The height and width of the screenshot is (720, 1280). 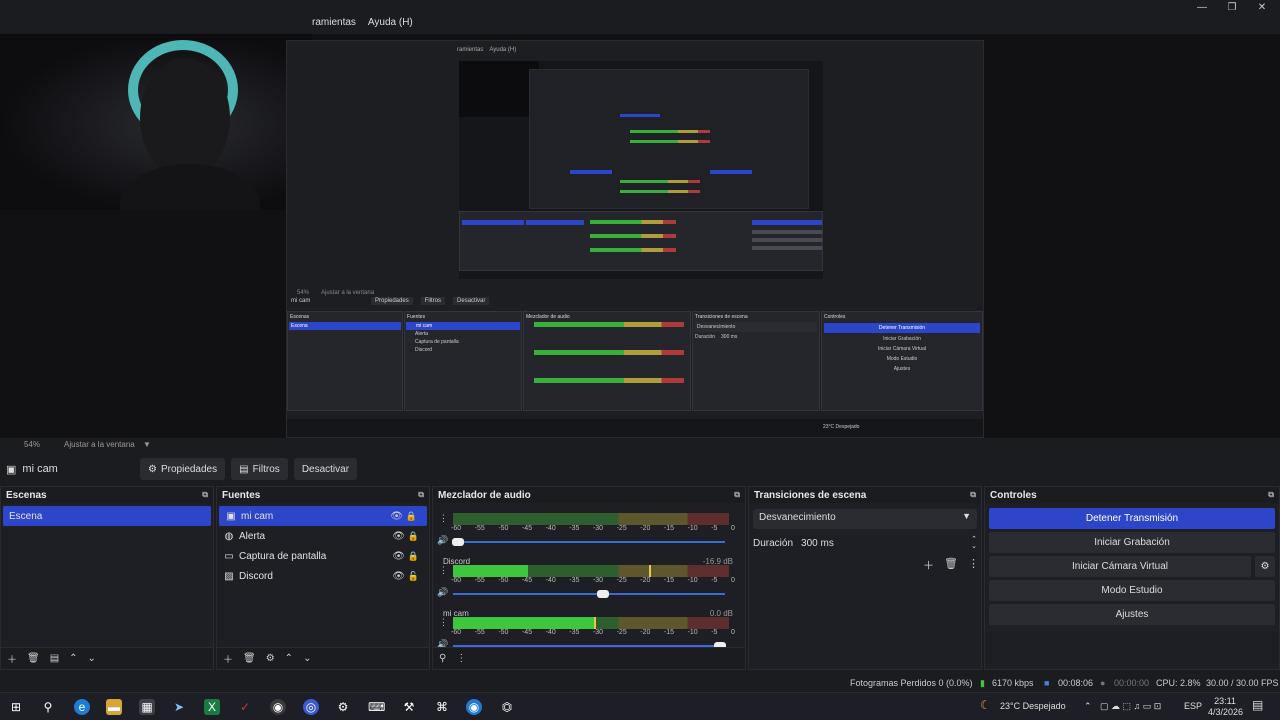 I want to click on nested-control: Ajustes, so click(x=902, y=369).